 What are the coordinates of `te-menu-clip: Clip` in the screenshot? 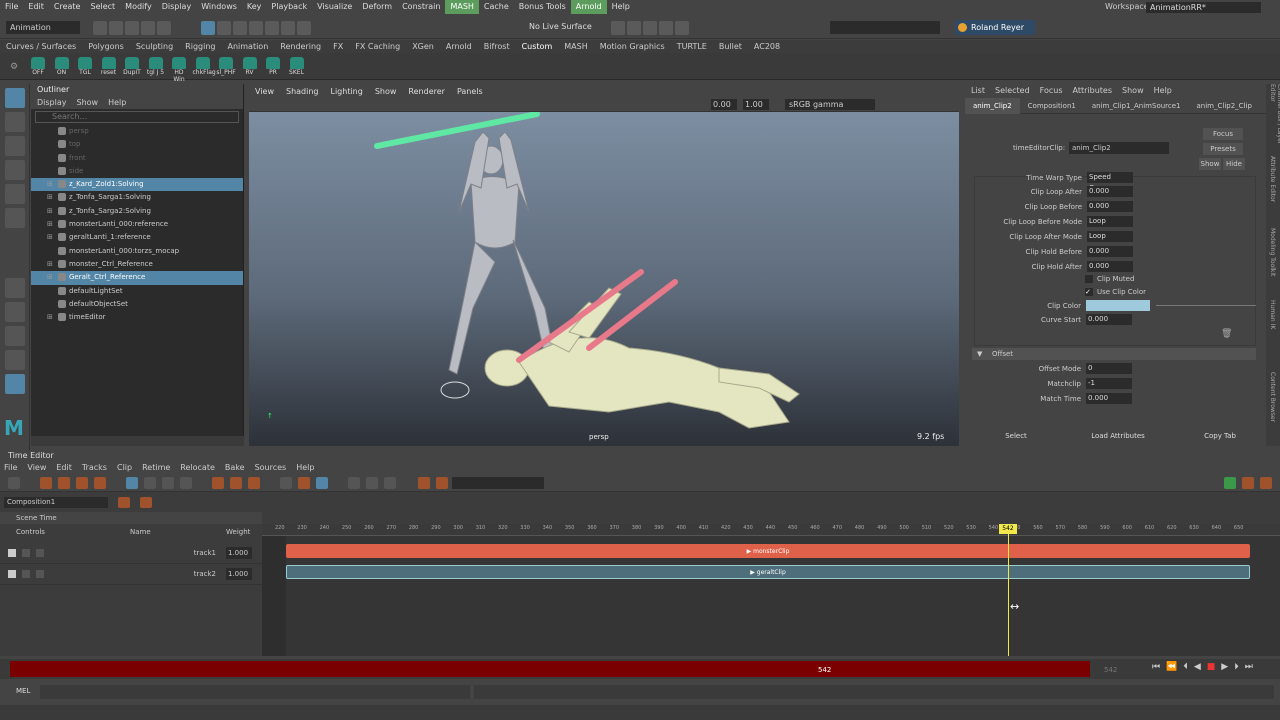 It's located at (124, 468).